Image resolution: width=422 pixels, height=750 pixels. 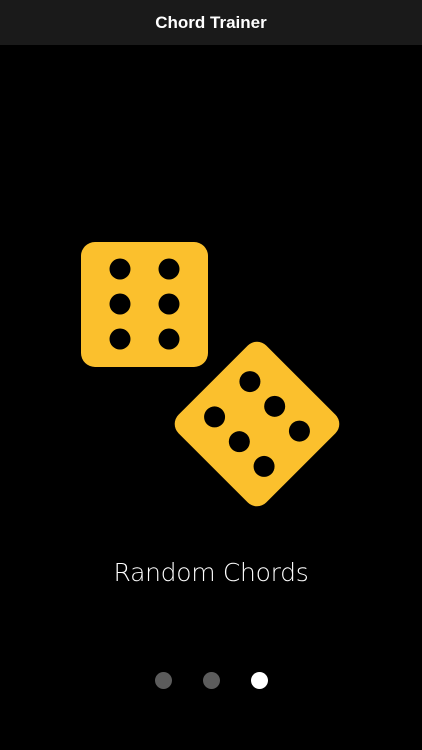 I want to click on onboarding-caption: Random Chords, so click(x=211, y=572).